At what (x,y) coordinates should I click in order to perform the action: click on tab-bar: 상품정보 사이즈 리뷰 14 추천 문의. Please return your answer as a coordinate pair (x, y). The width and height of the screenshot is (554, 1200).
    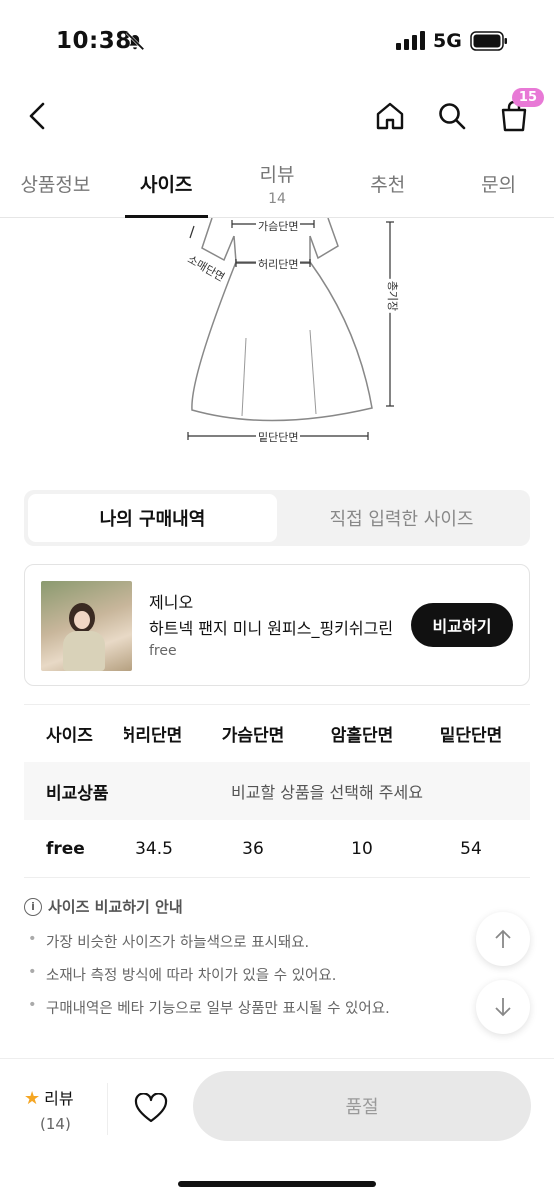
    Looking at the image, I should click on (277, 184).